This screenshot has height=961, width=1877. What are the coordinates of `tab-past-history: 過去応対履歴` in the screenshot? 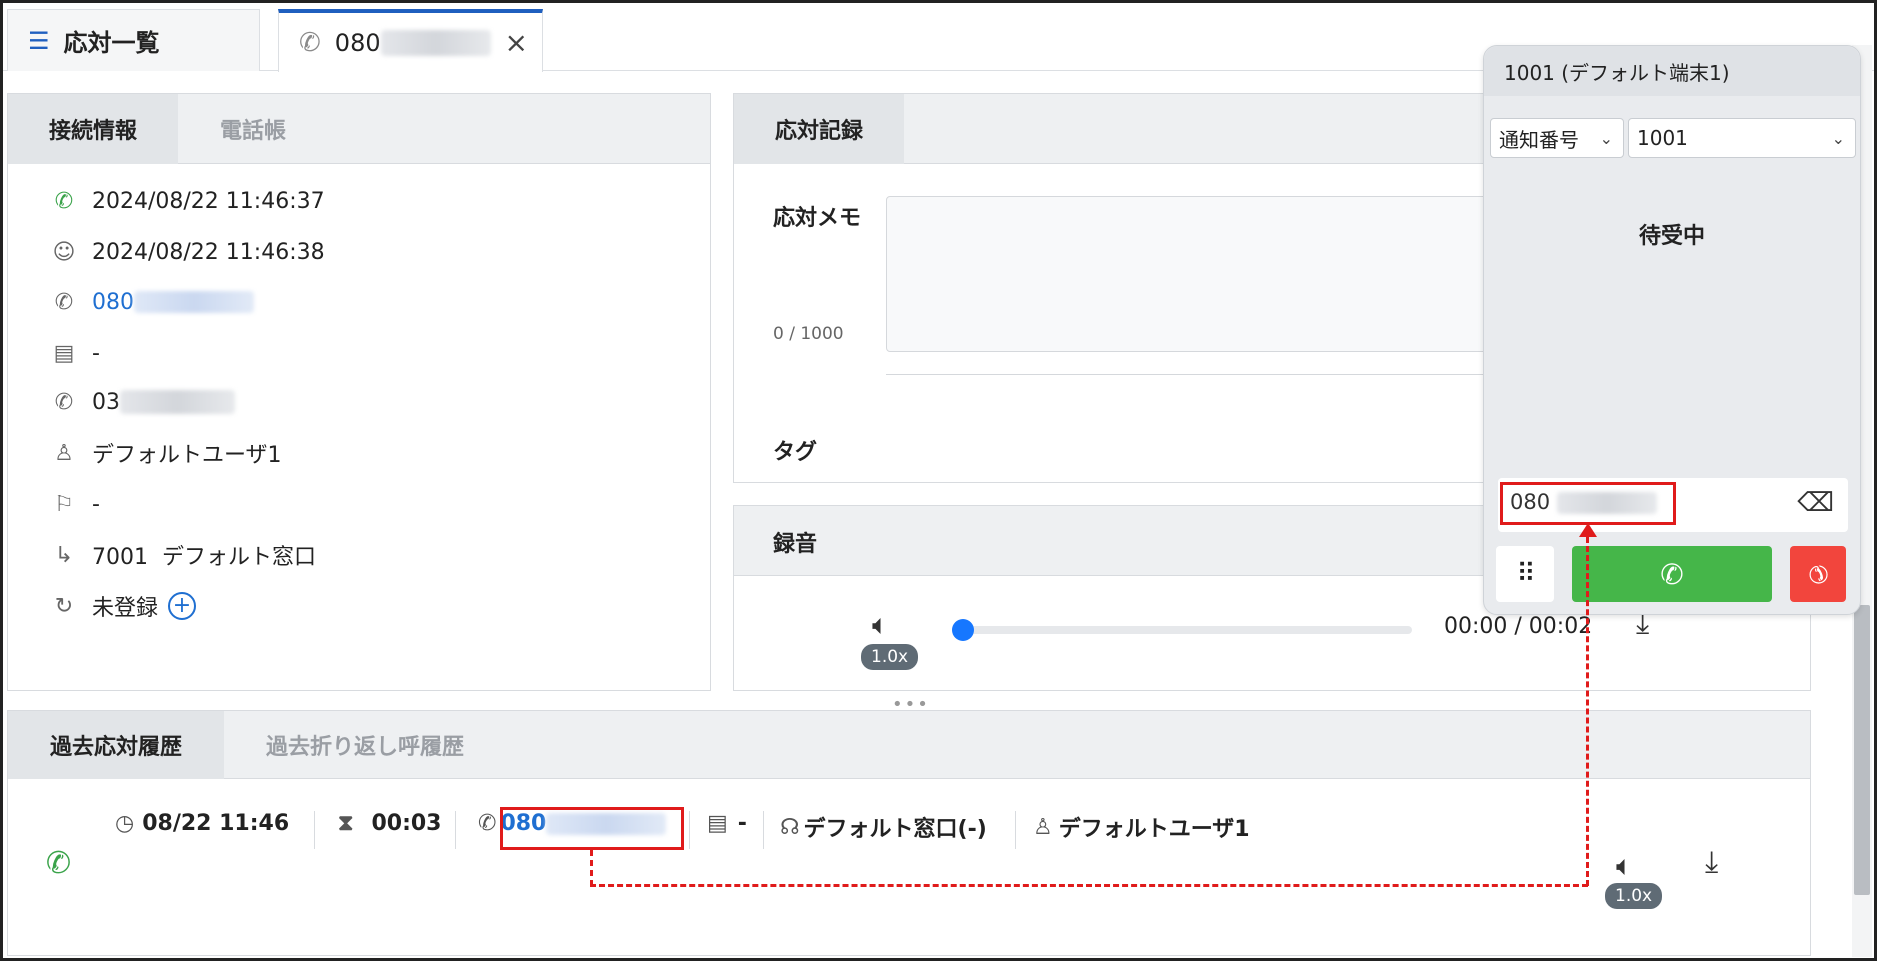 It's located at (116, 745).